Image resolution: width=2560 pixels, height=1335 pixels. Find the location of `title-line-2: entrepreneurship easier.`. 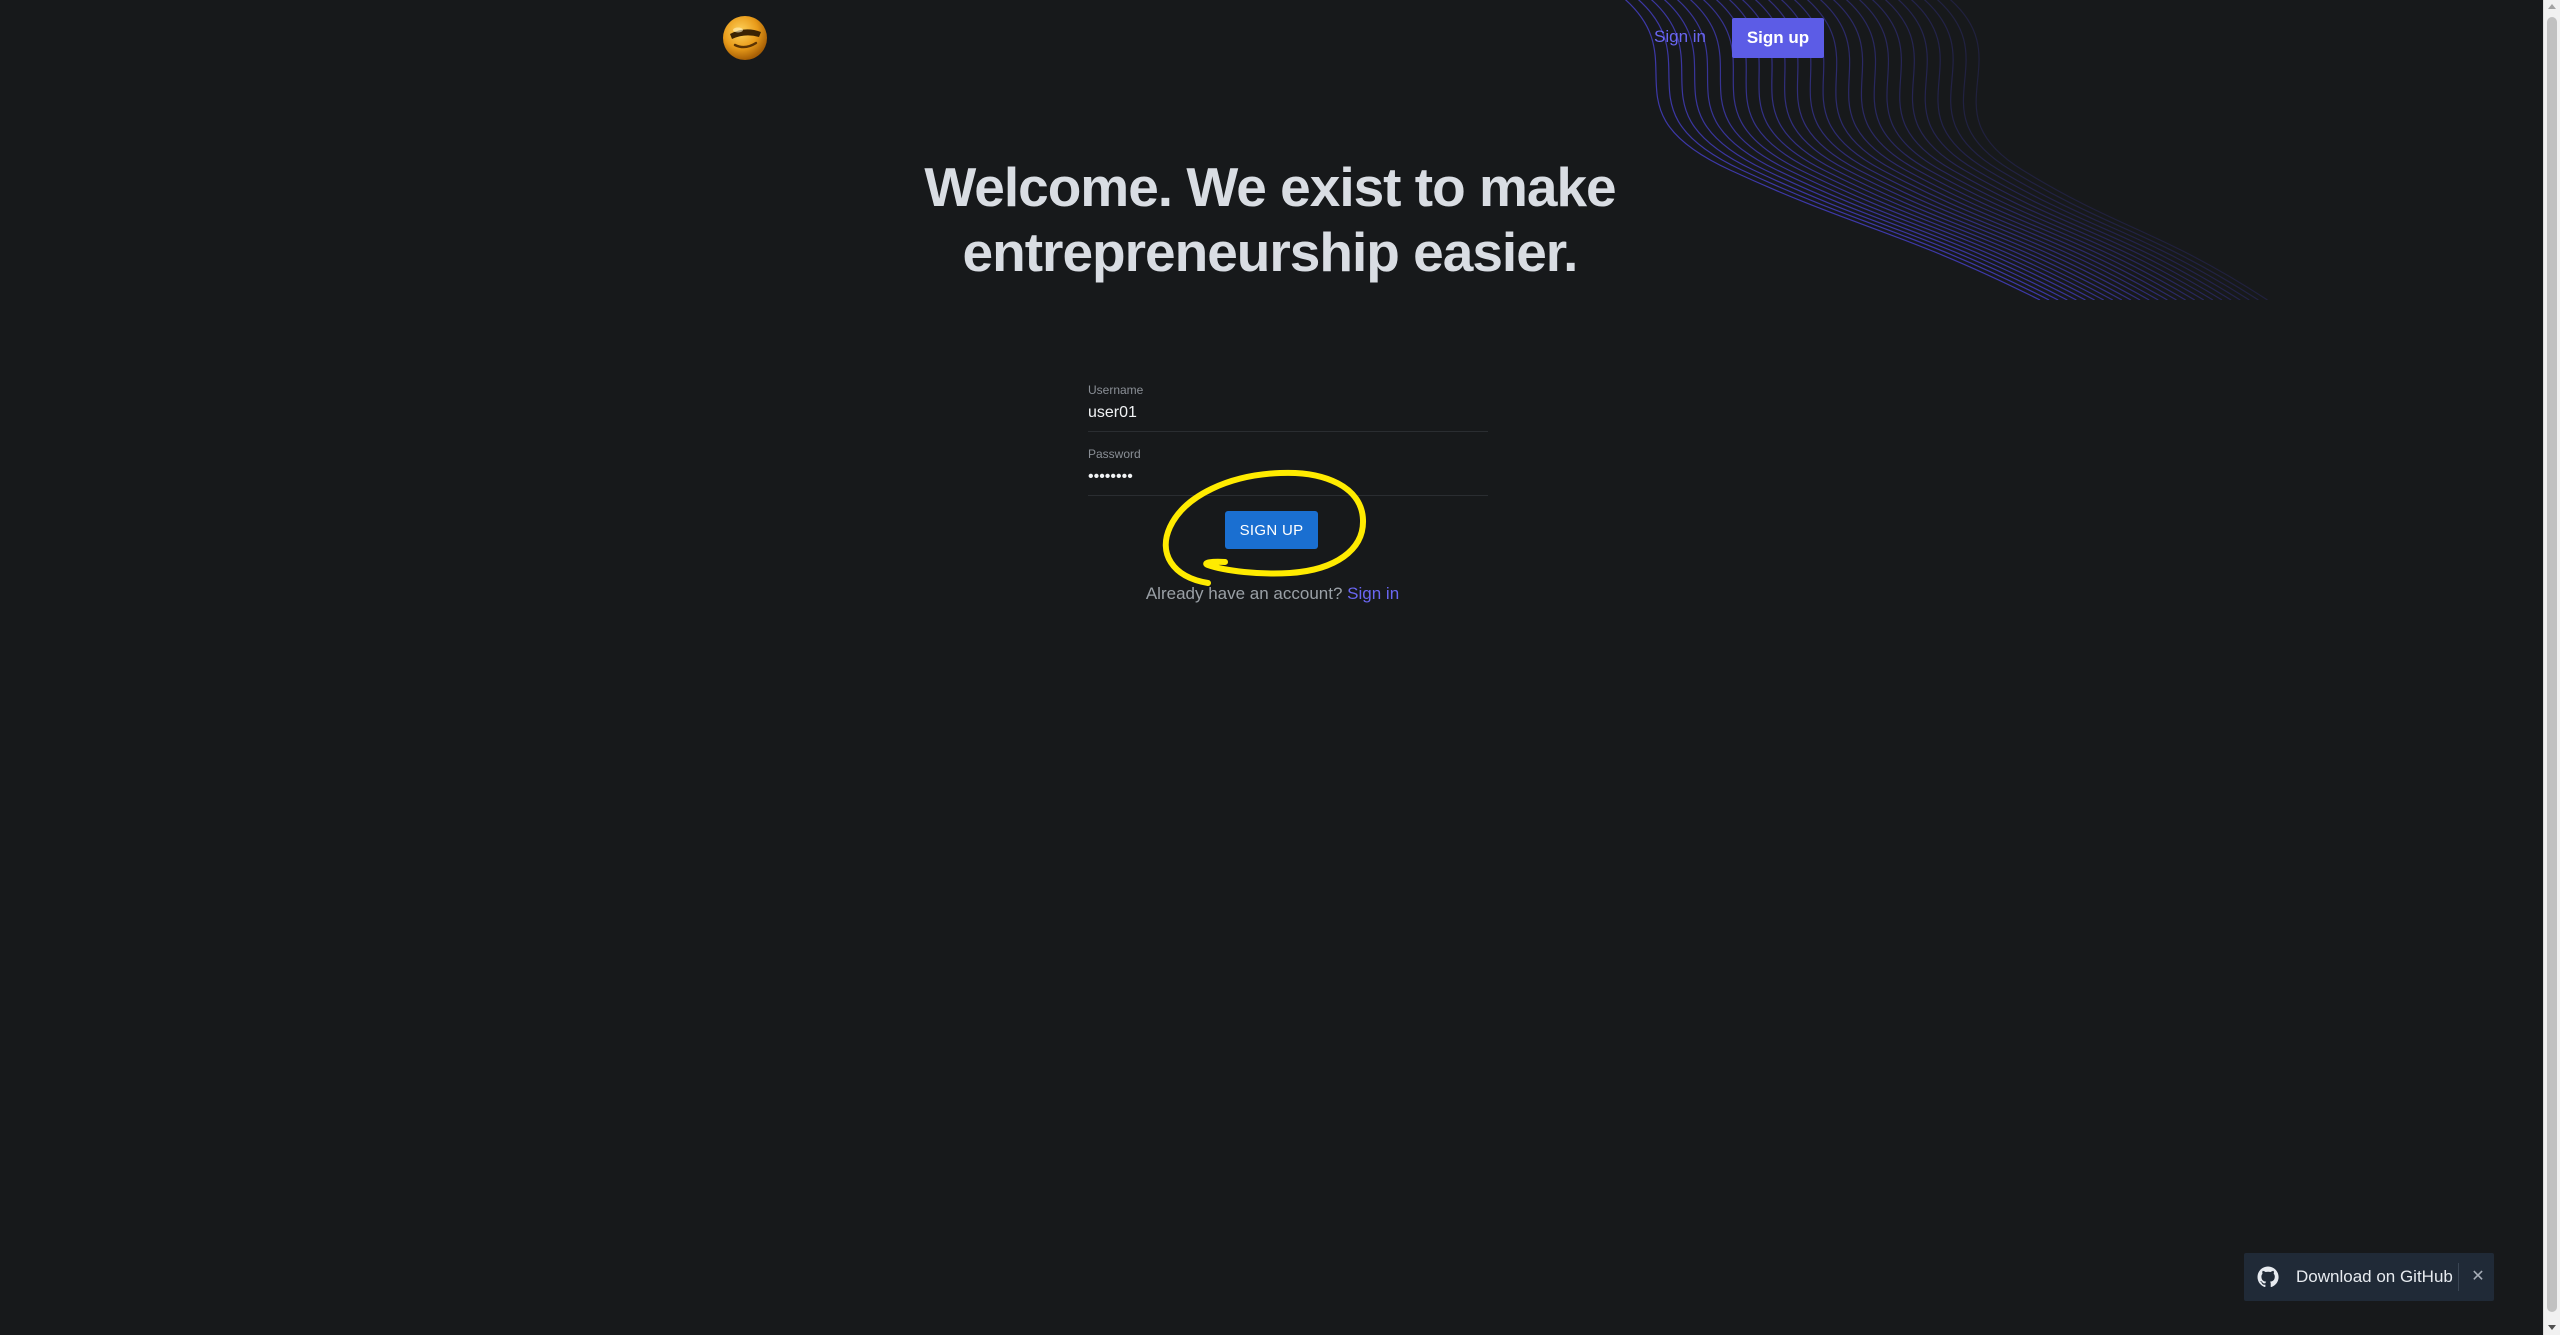

title-line-2: entrepreneurship easier. is located at coordinates (1270, 252).